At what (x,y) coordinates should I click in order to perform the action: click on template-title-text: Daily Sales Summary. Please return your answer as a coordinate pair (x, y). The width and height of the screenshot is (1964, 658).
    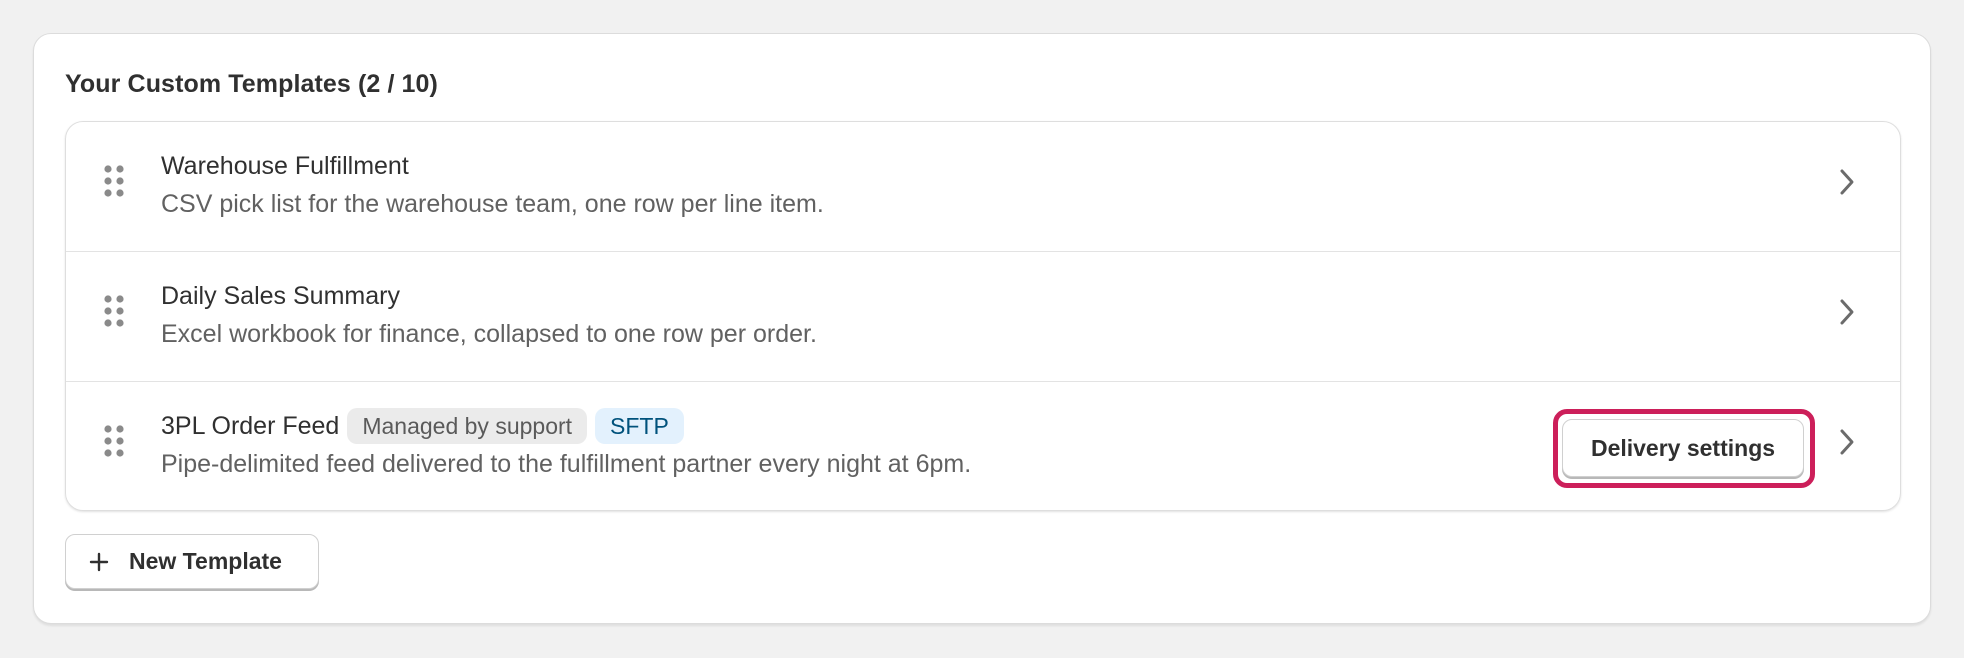
    Looking at the image, I should click on (280, 295).